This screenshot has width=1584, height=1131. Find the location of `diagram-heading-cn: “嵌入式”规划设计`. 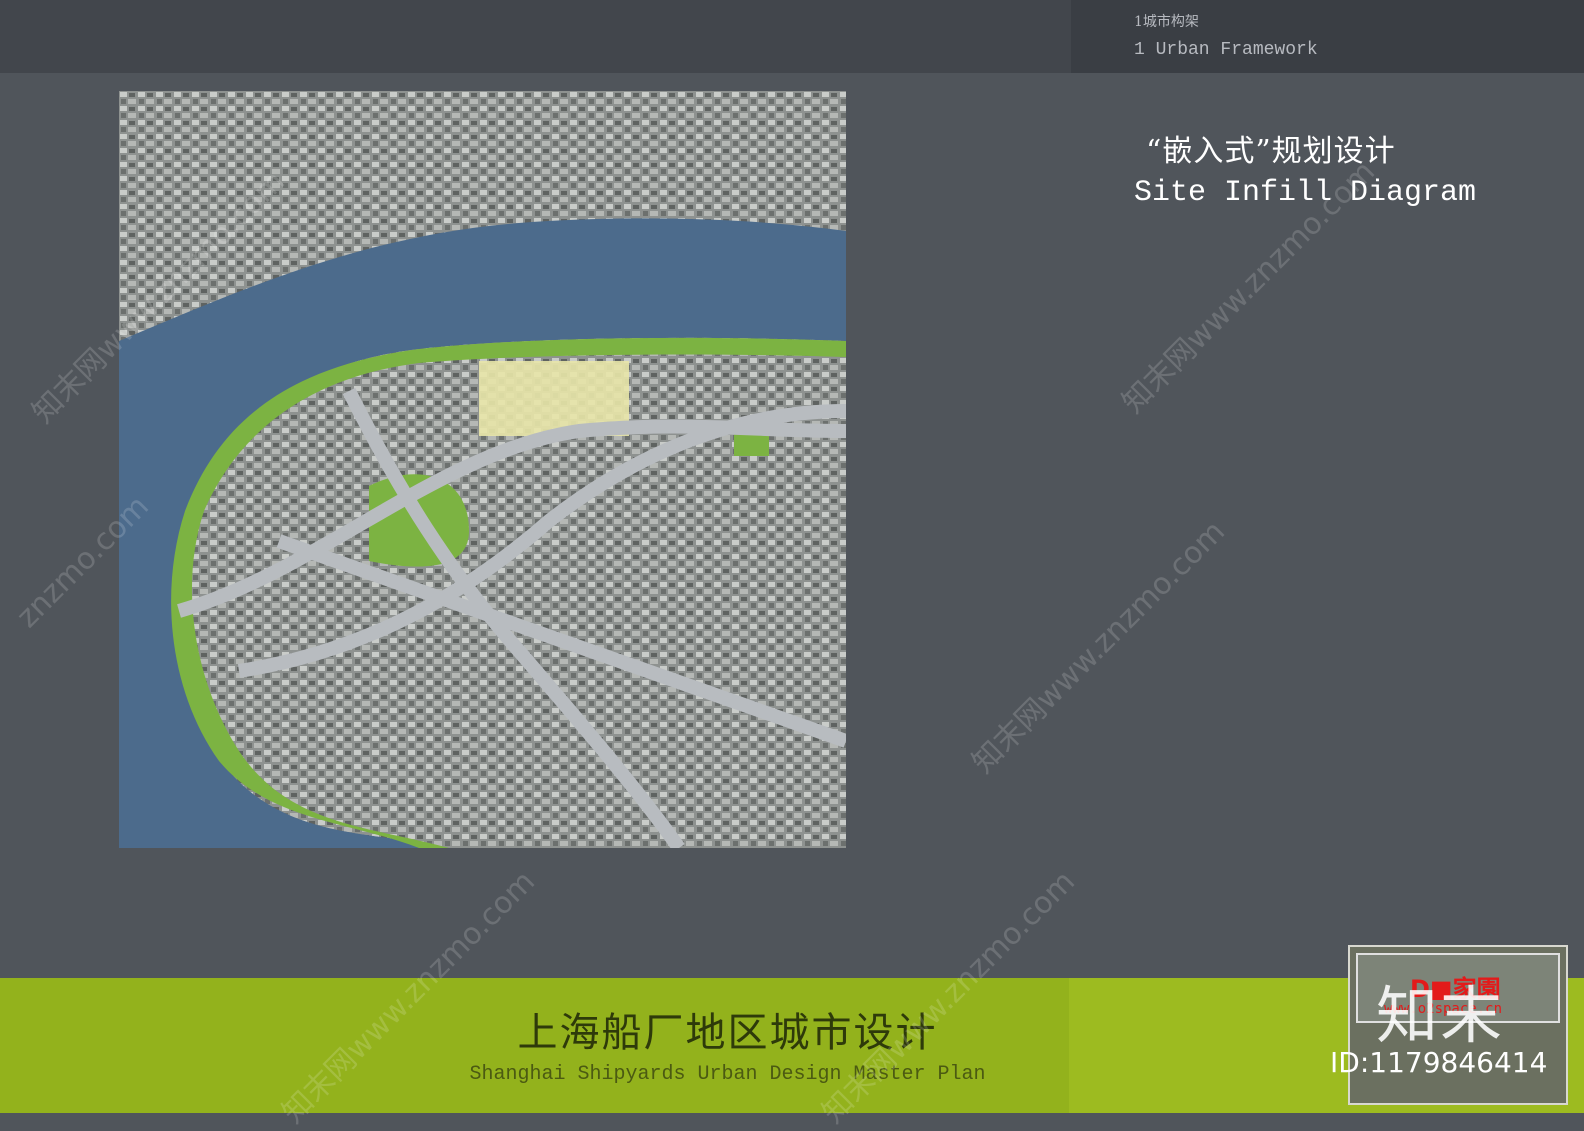

diagram-heading-cn: “嵌入式”规划设计 is located at coordinates (1271, 151).